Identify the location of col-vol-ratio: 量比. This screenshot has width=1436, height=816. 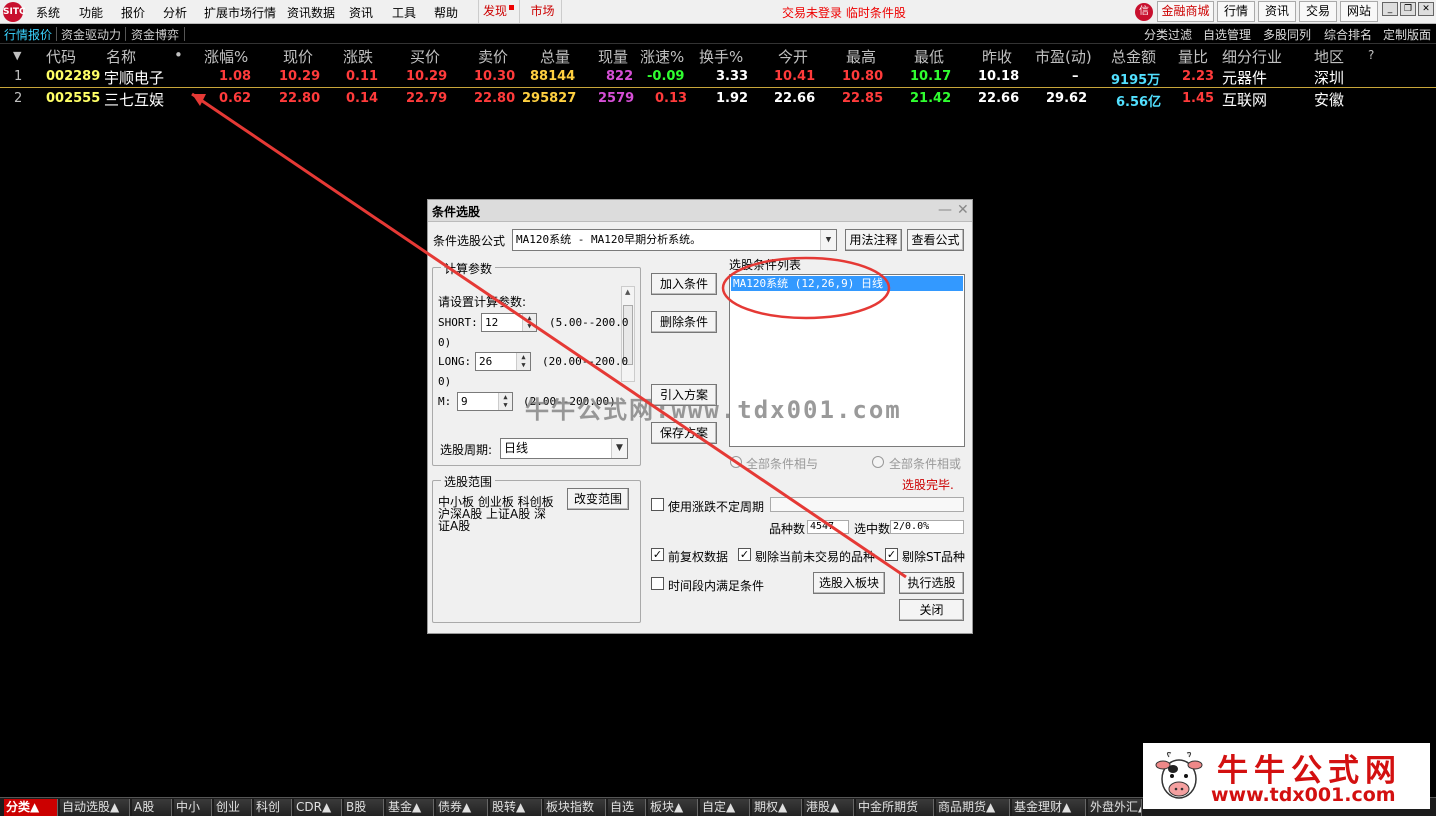
(1193, 56).